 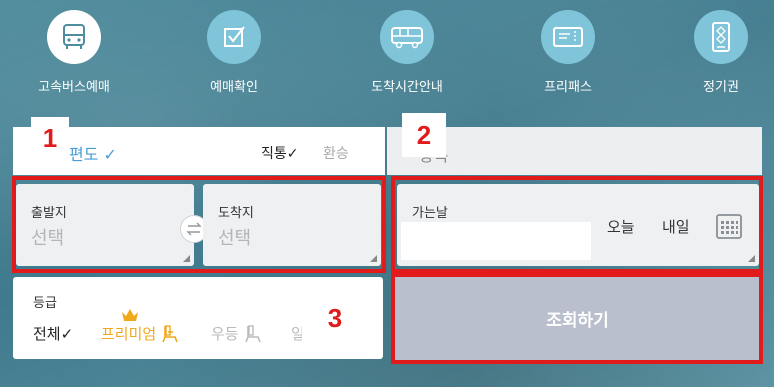 I want to click on arrival-value: 선택, so click(x=235, y=238).